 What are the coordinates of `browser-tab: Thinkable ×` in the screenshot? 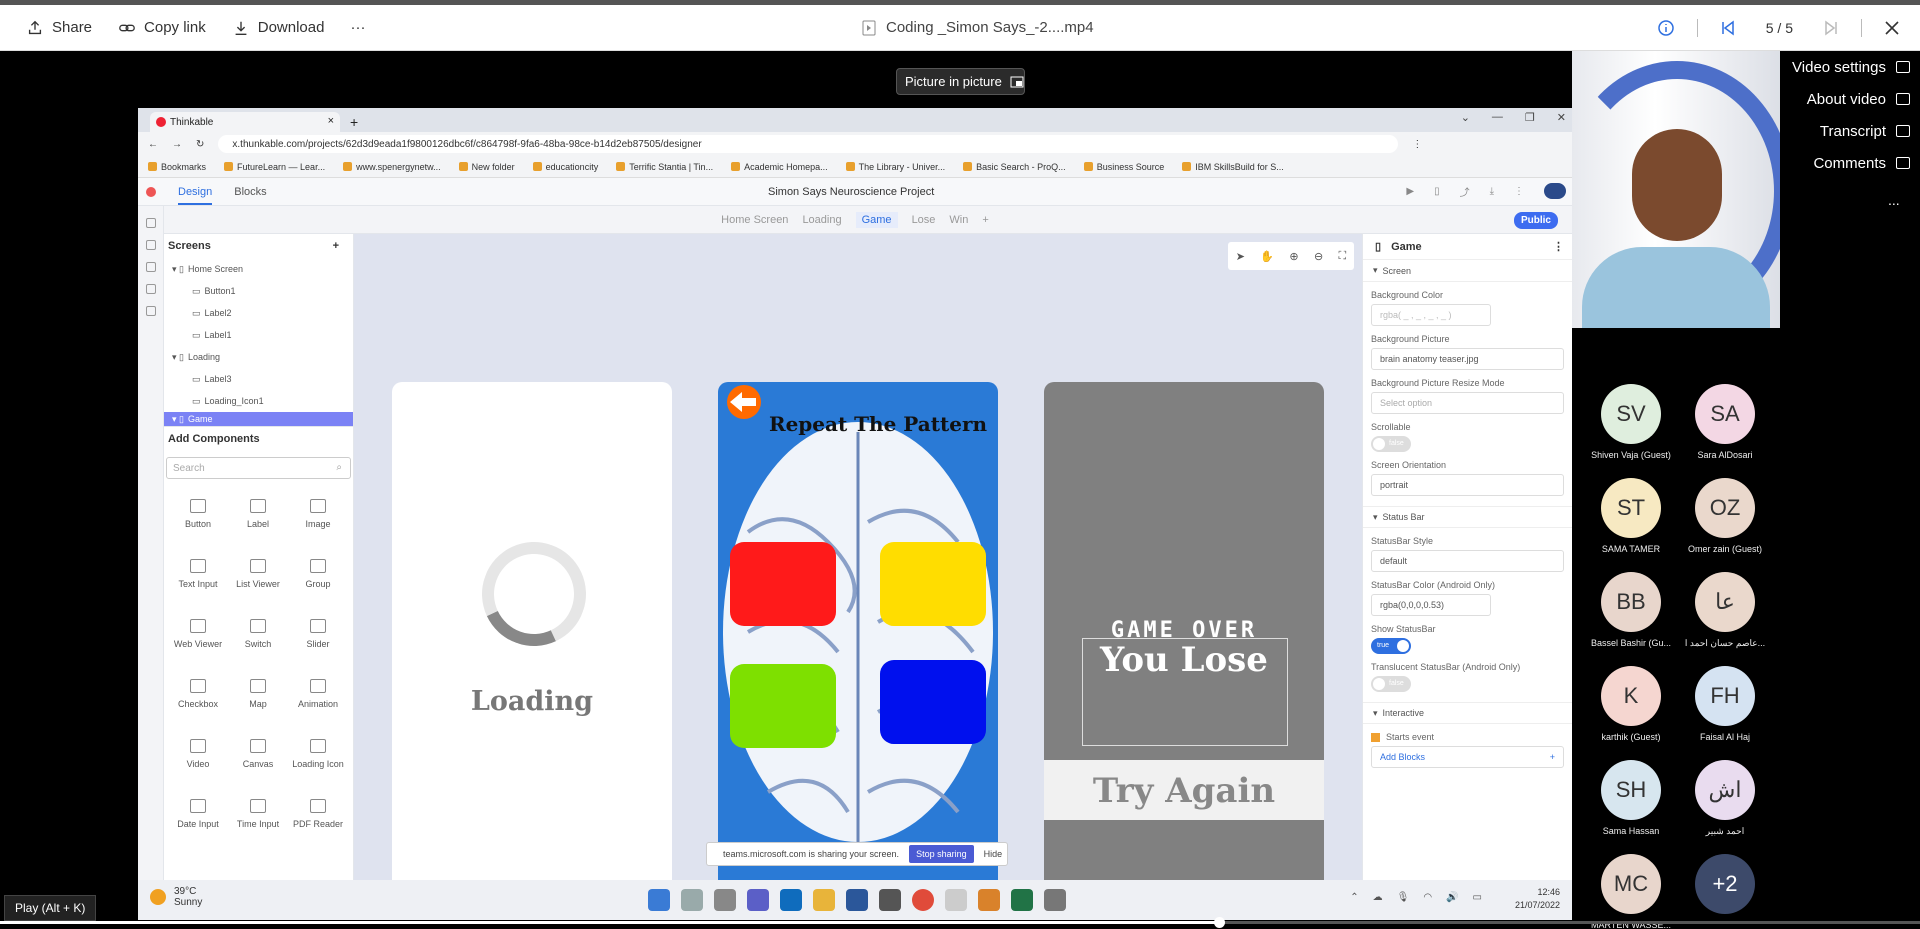 It's located at (245, 122).